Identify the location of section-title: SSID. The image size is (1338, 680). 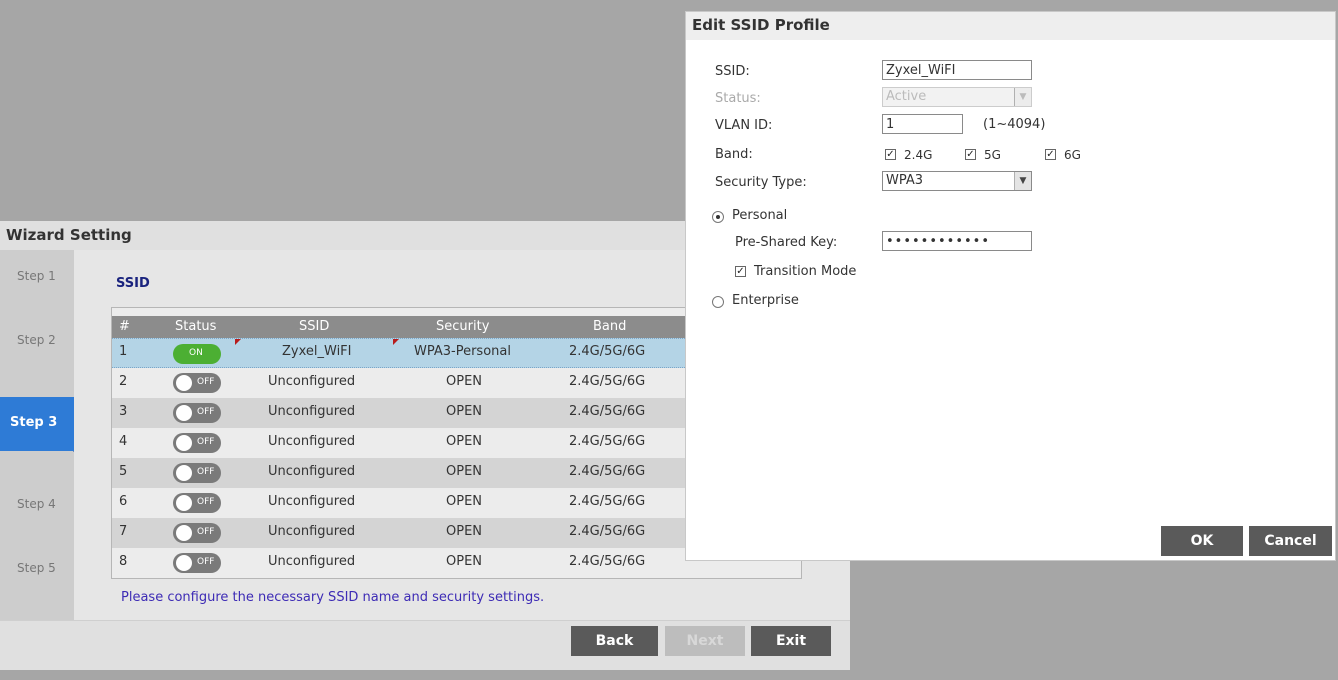
(133, 283).